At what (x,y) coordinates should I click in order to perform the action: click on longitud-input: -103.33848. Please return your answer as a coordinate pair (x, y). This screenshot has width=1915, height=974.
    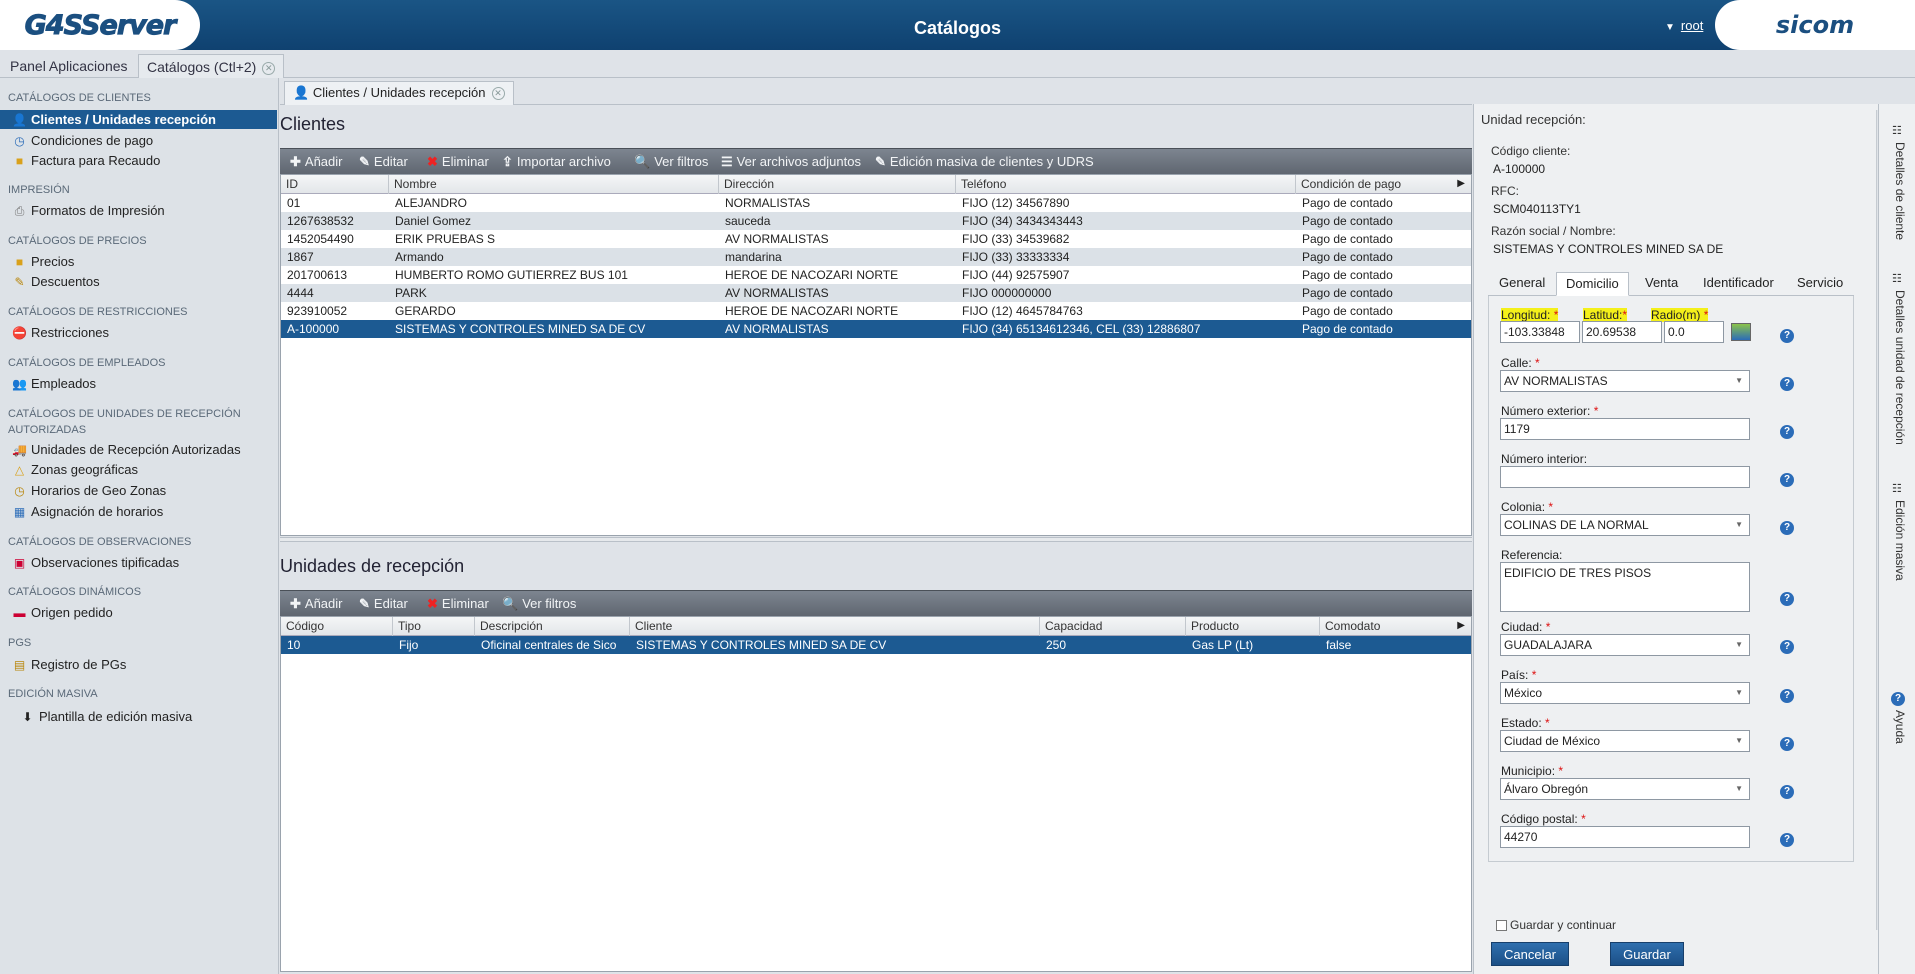
    Looking at the image, I should click on (1540, 332).